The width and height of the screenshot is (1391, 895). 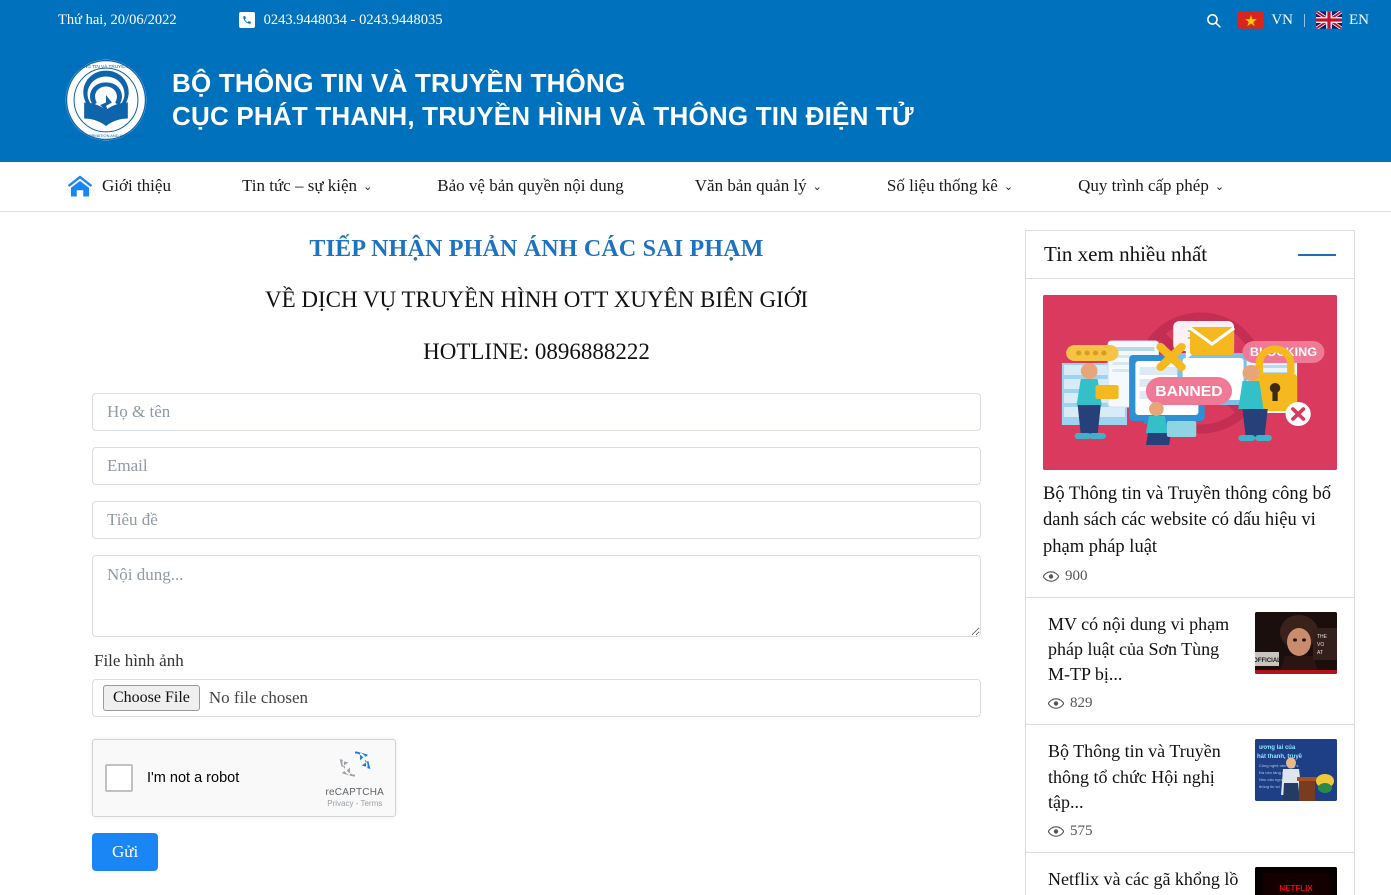 What do you see at coordinates (1145, 703) in the screenshot?
I see `list-item-view-count: 829` at bounding box center [1145, 703].